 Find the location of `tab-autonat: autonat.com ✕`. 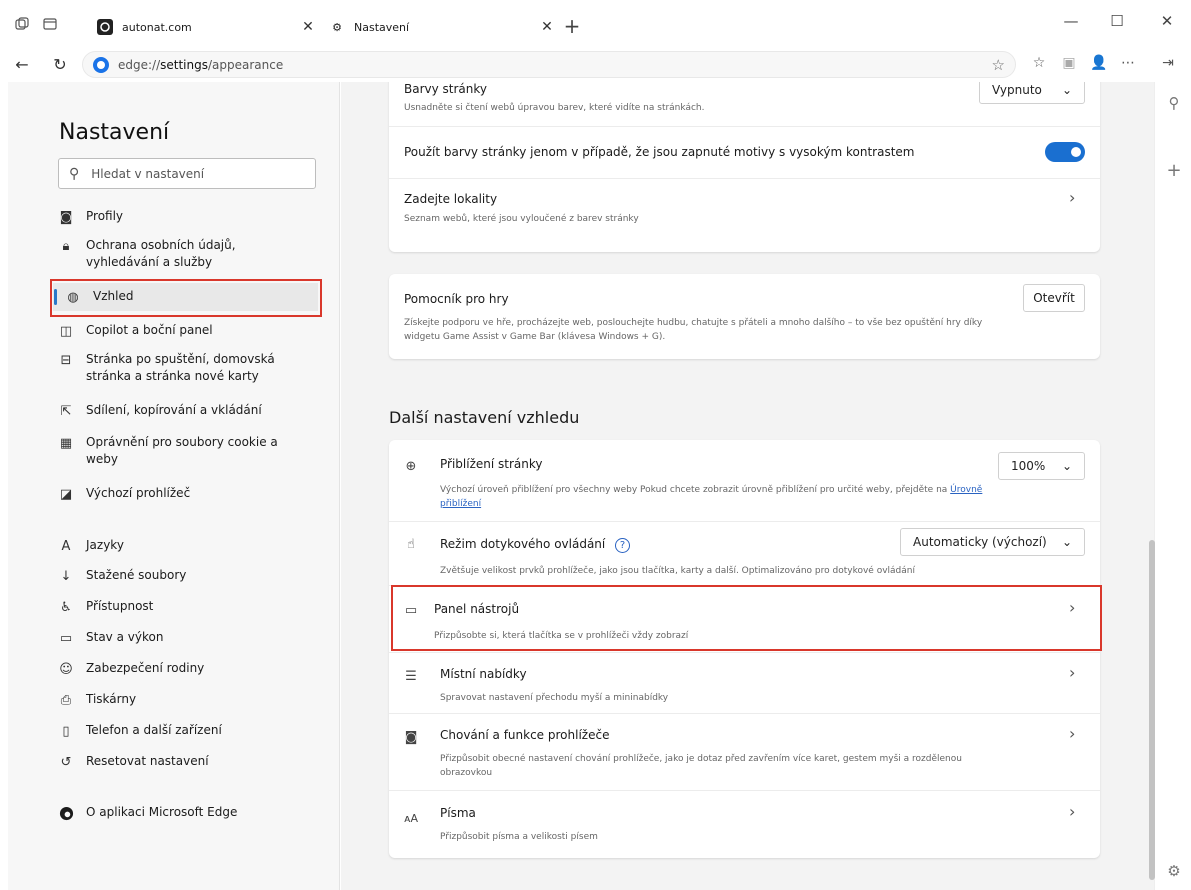

tab-autonat: autonat.com ✕ is located at coordinates (204, 27).